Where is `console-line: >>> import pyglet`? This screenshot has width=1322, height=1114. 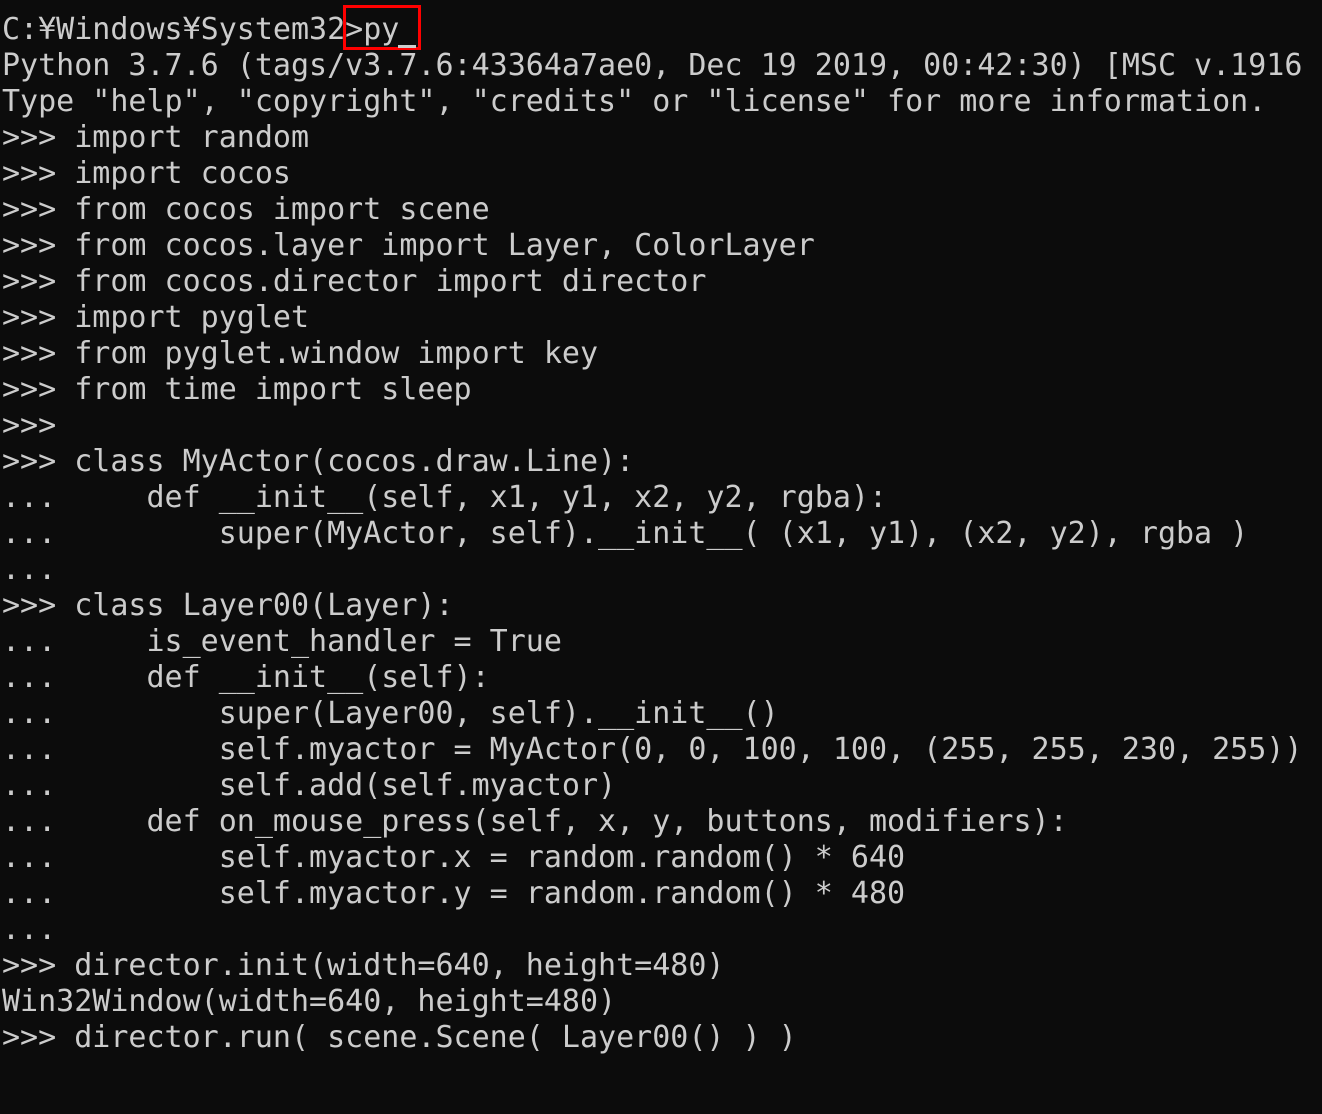 console-line: >>> import pyglet is located at coordinates (156, 317).